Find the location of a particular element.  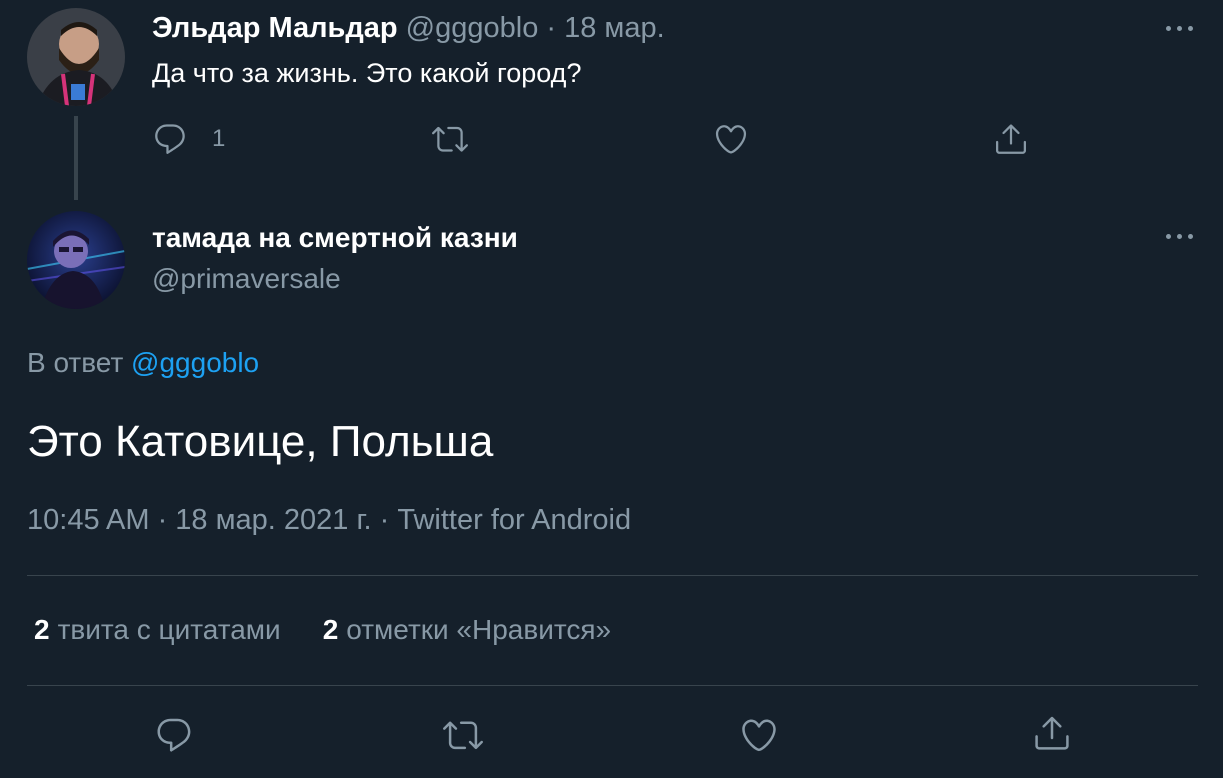

main-avatar is located at coordinates (76, 260).